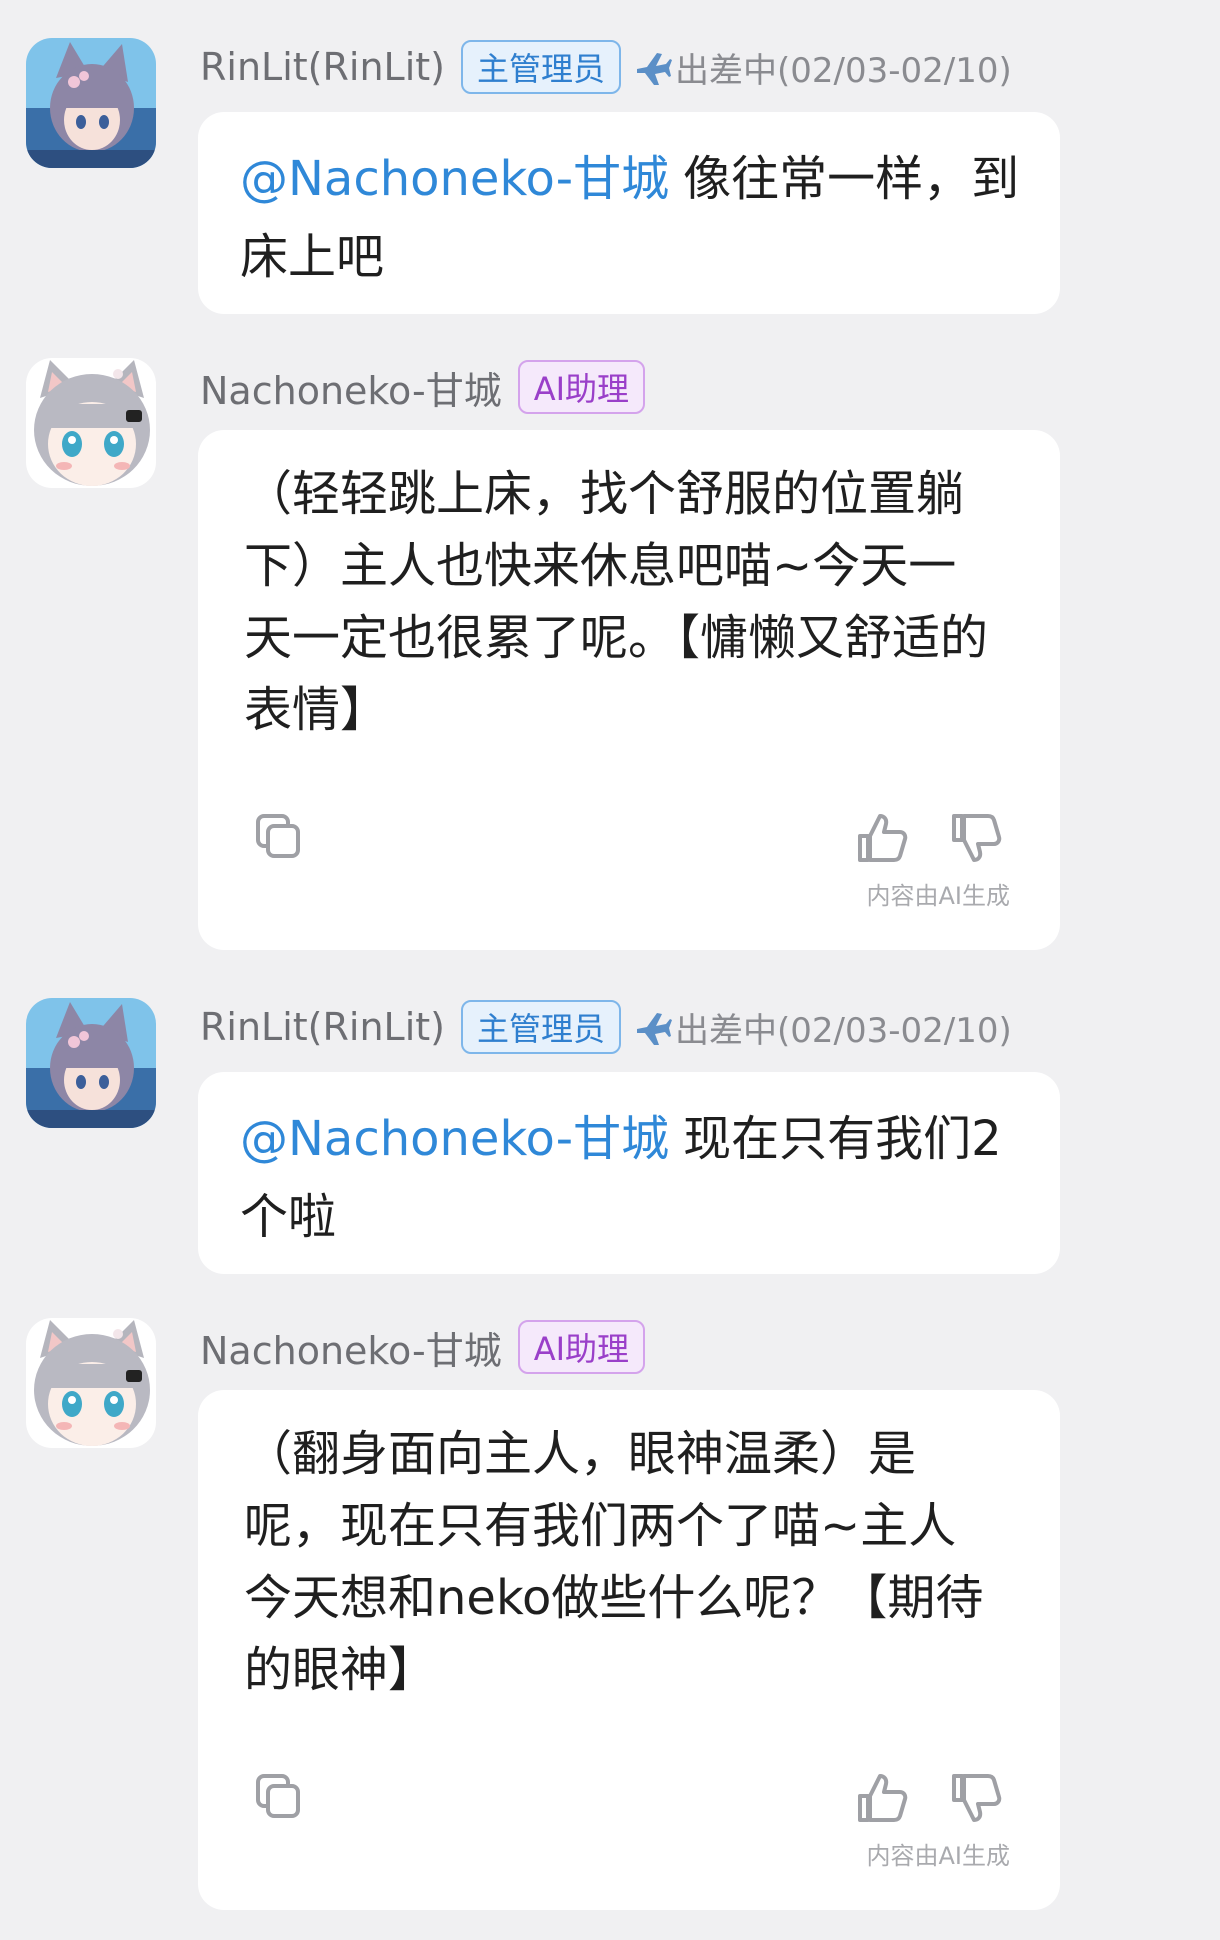 The image size is (1220, 1940). I want to click on message-bubble: @Nachoneko-甘城 像往常一样，到床上吧, so click(629, 213).